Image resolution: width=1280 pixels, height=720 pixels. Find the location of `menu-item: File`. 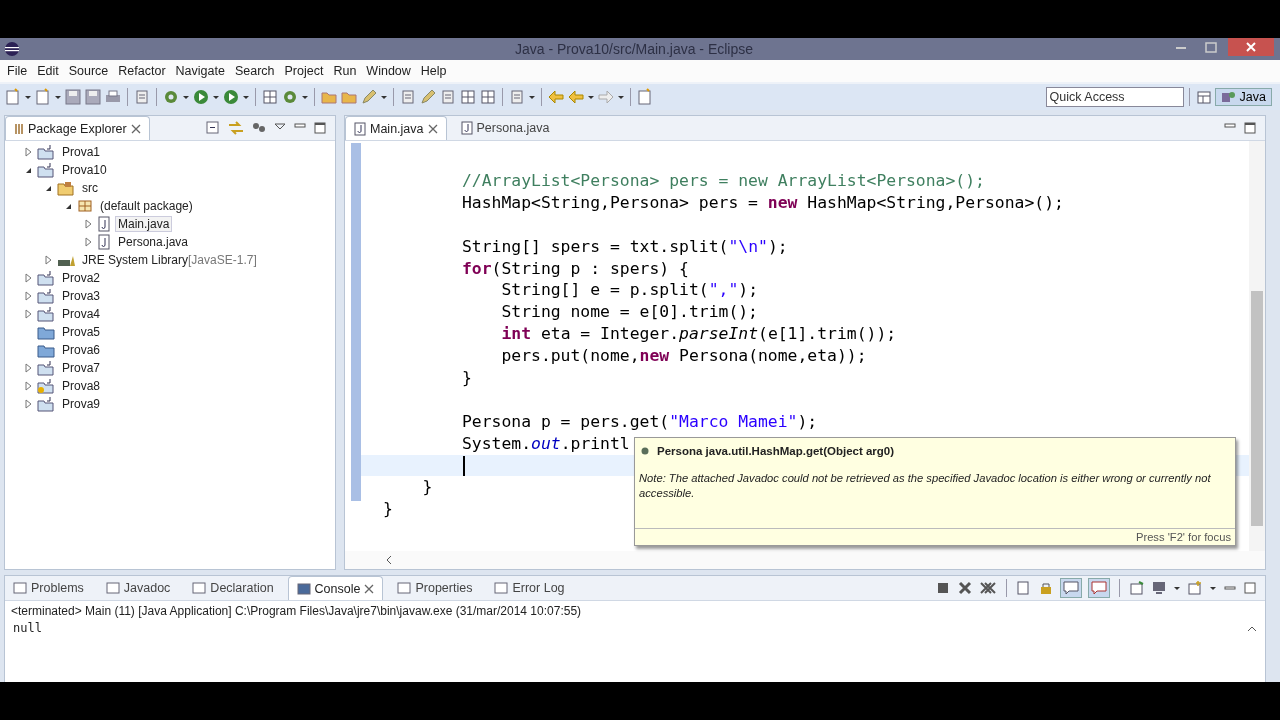

menu-item: File is located at coordinates (17, 71).